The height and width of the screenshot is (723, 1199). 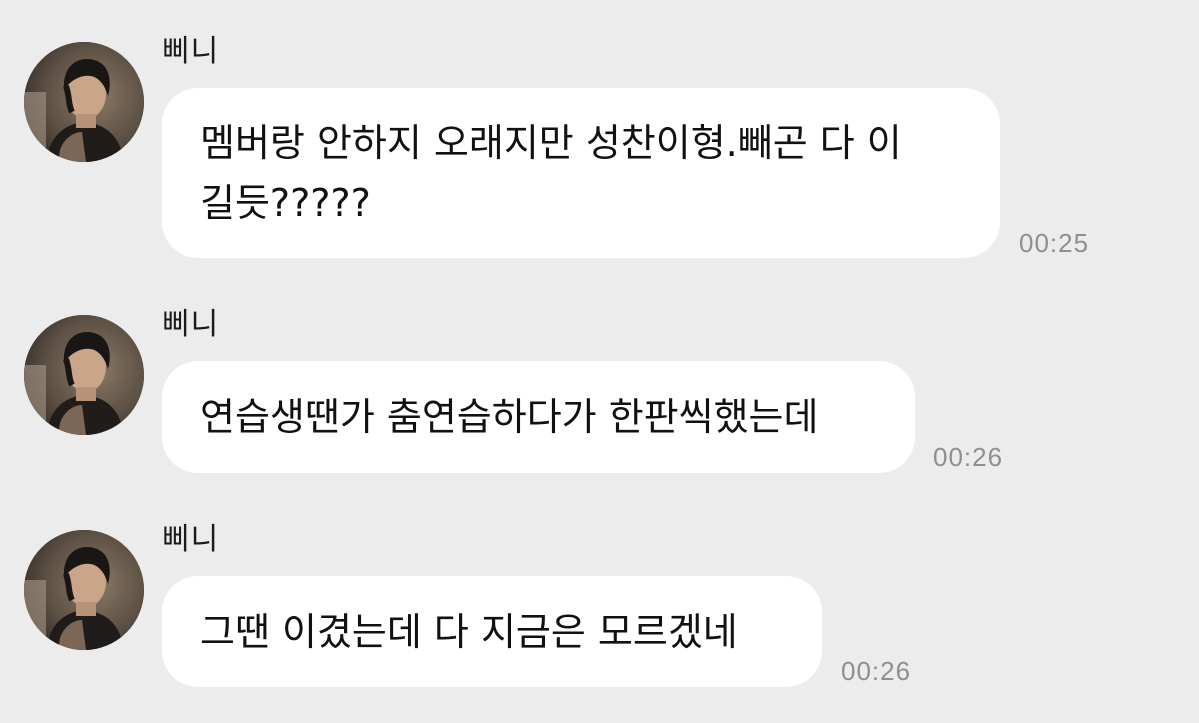 What do you see at coordinates (191, 539) in the screenshot?
I see `sender-name: 삐니` at bounding box center [191, 539].